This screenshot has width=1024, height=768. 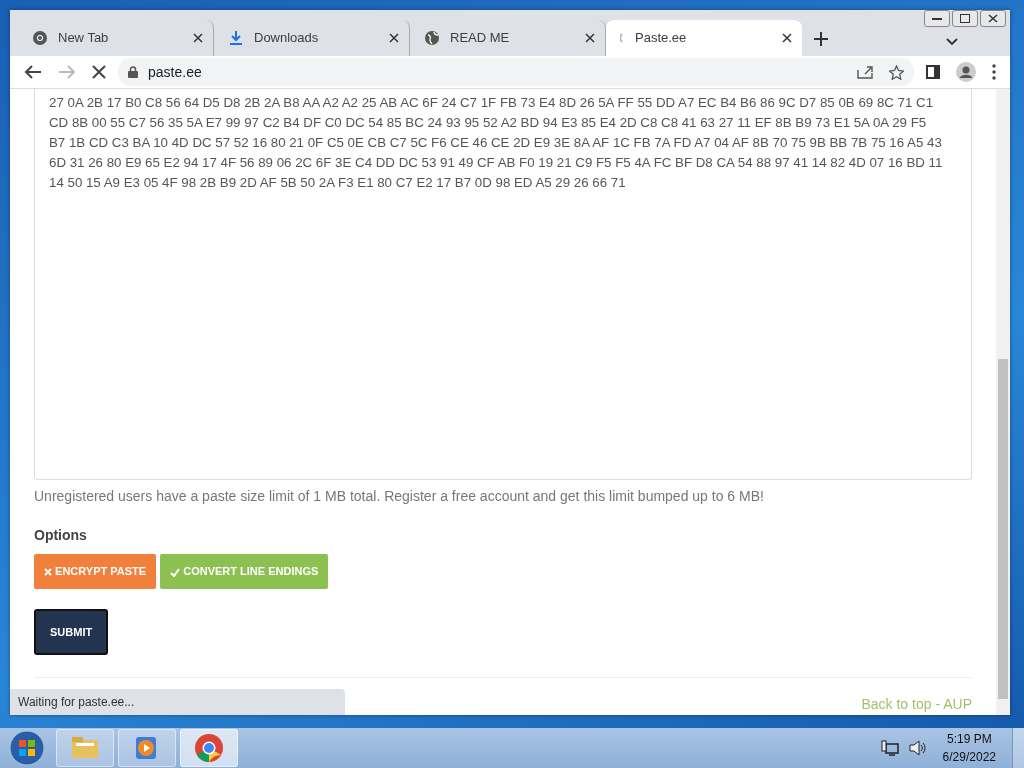 I want to click on browser-tab: Paste.ee, so click(x=704, y=38).